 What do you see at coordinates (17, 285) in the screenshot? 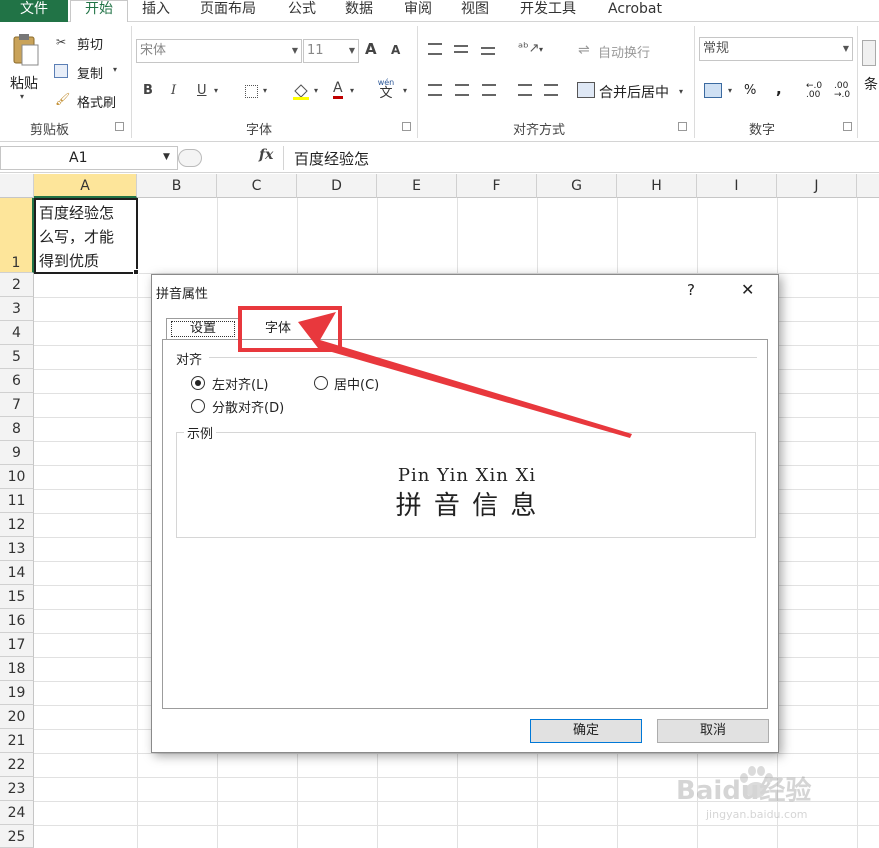
I see `row-header-2: 2` at bounding box center [17, 285].